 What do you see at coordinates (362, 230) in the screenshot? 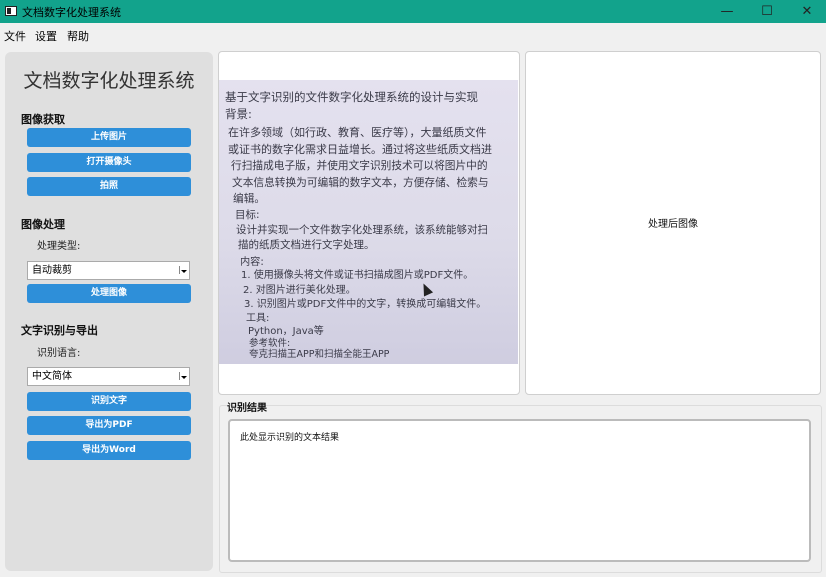
I see `doc-line: 设计并实现一个文件数字化处理系统，该系统能够对扫` at bounding box center [362, 230].